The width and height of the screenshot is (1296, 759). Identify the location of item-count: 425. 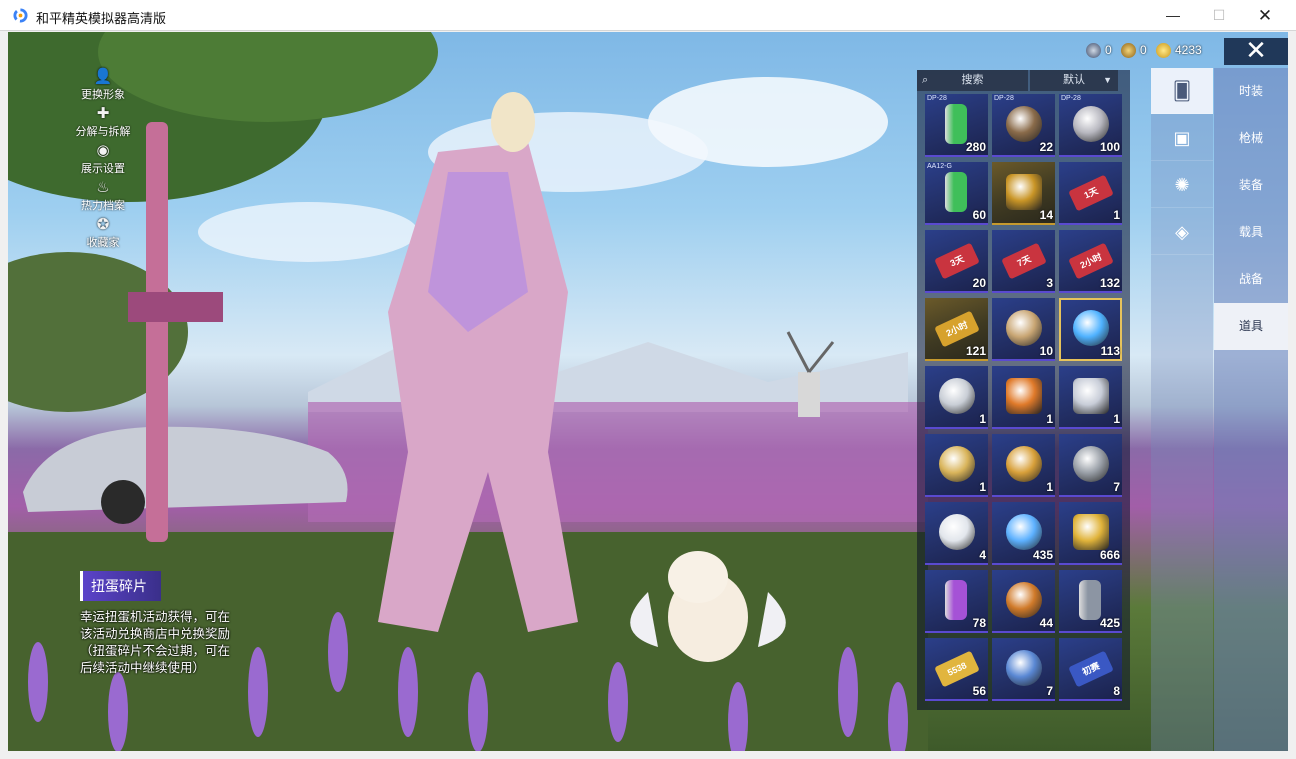
(1109, 623).